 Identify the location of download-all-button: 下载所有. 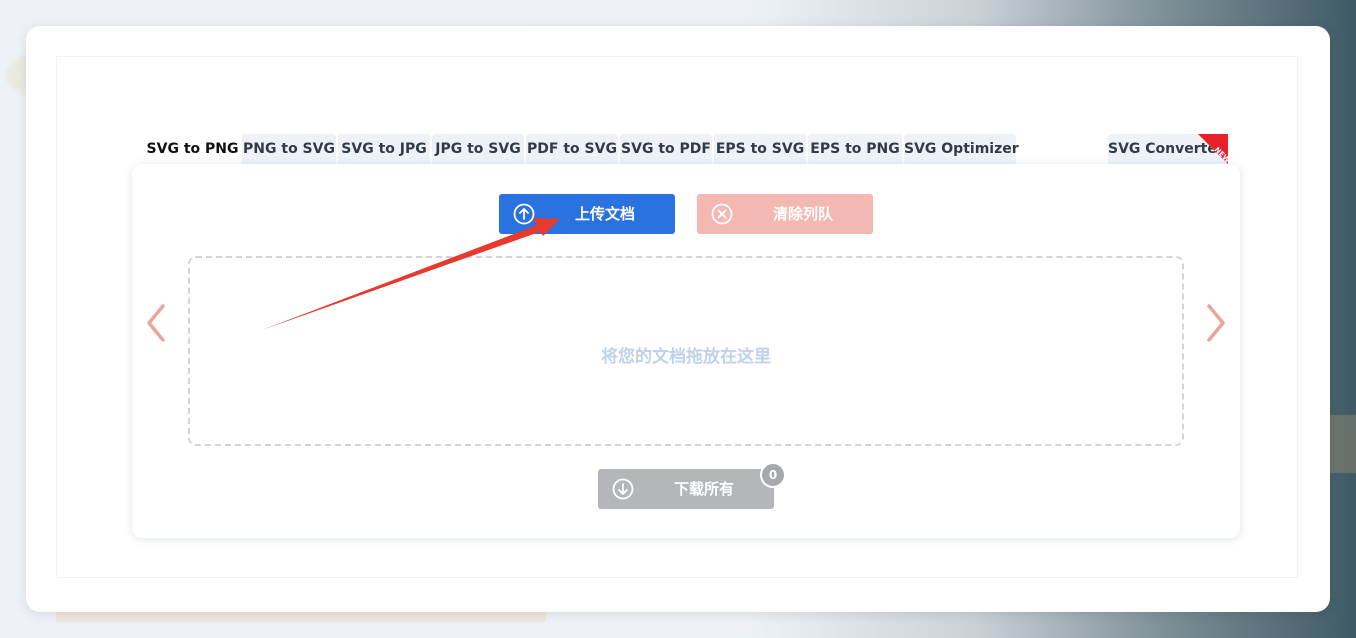
(686, 489).